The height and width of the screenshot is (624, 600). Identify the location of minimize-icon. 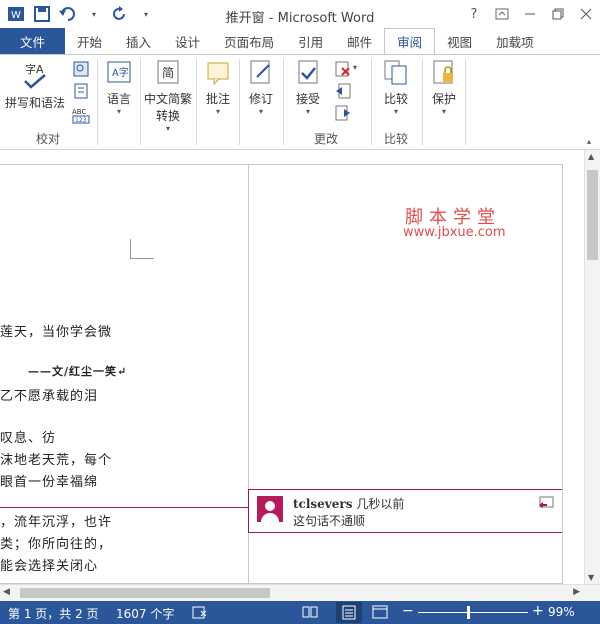
(530, 14).